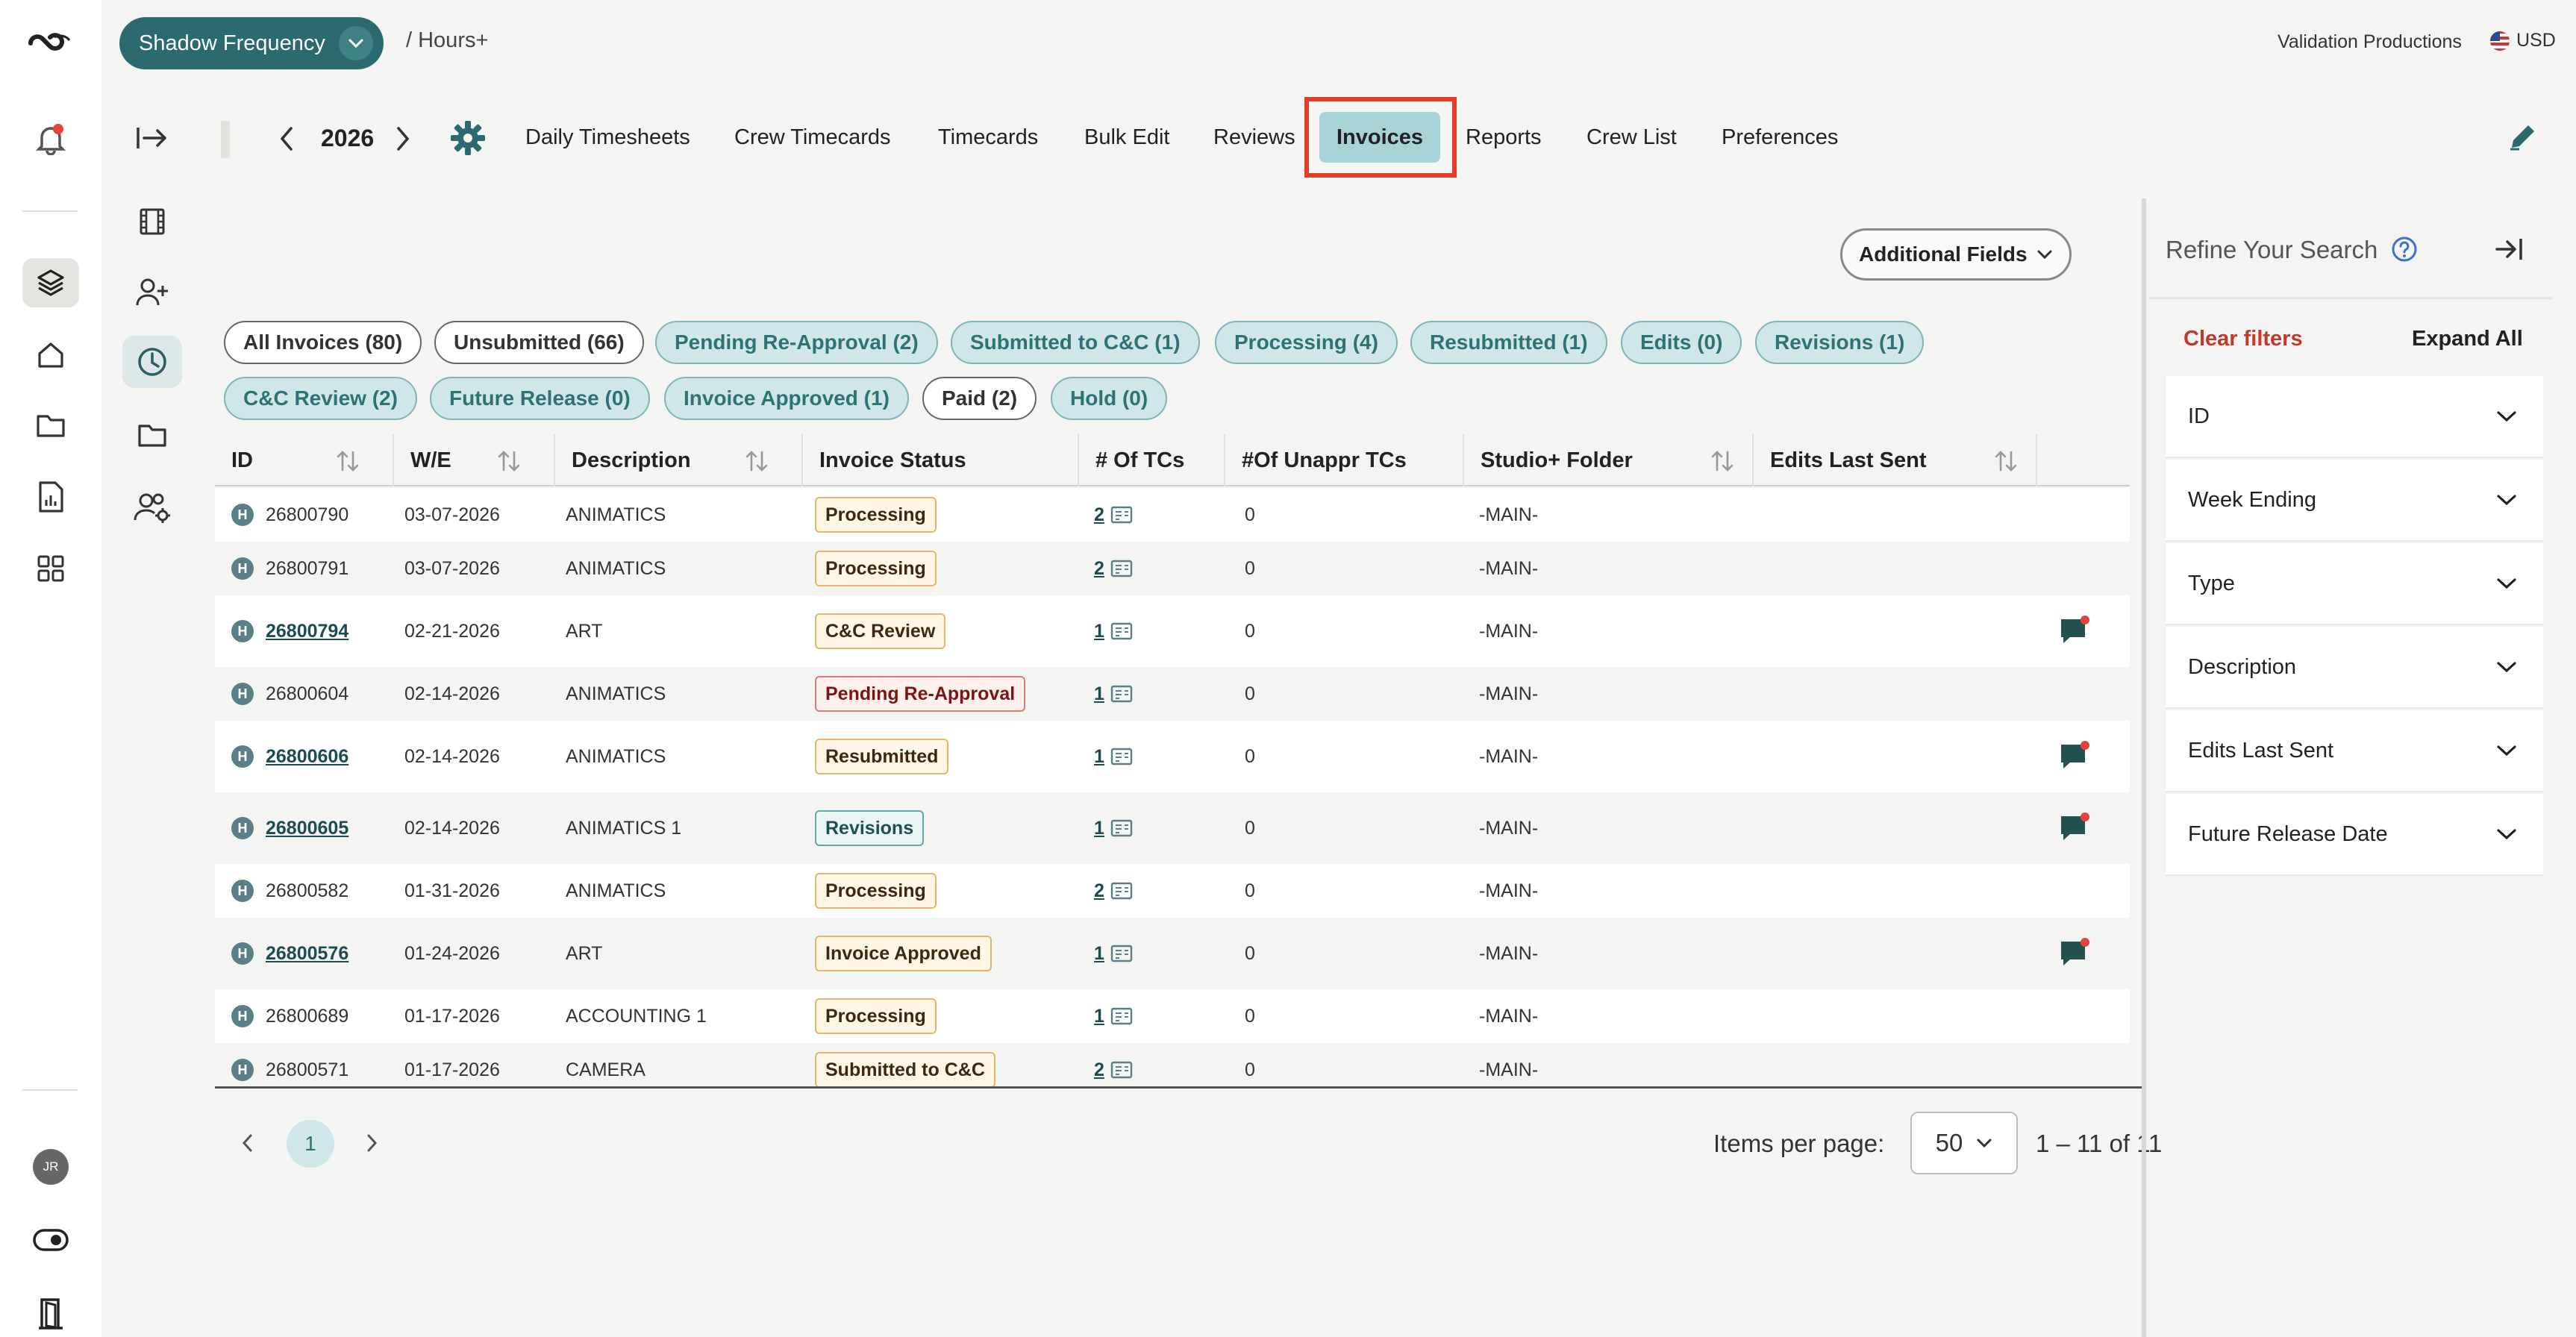 The image size is (2576, 1337). What do you see at coordinates (152, 138) in the screenshot?
I see `expand-sidebar-icon` at bounding box center [152, 138].